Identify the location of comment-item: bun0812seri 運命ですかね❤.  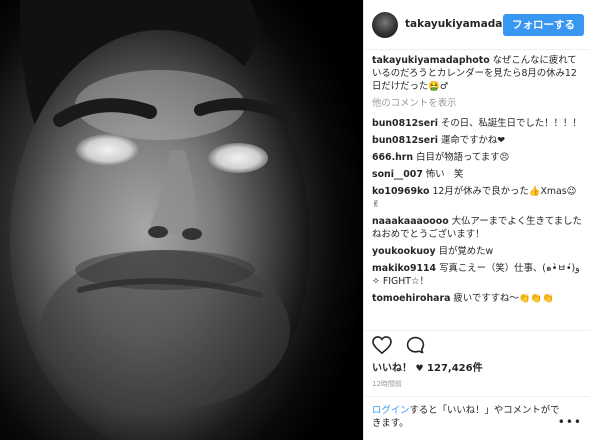
(478, 140).